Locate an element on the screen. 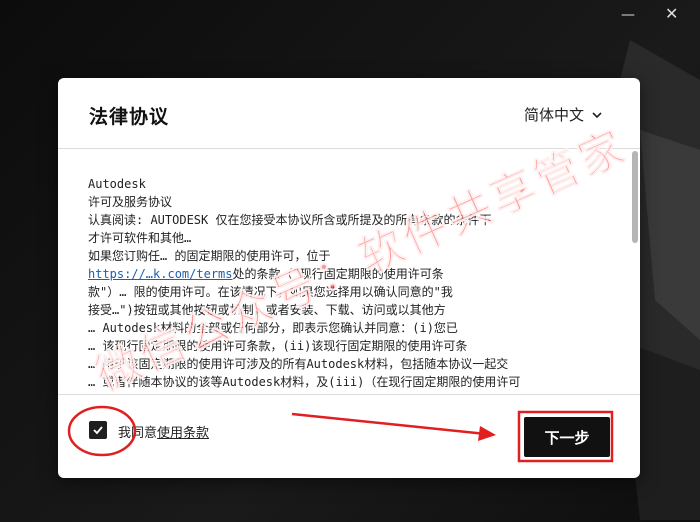  check-icon is located at coordinates (98, 430).